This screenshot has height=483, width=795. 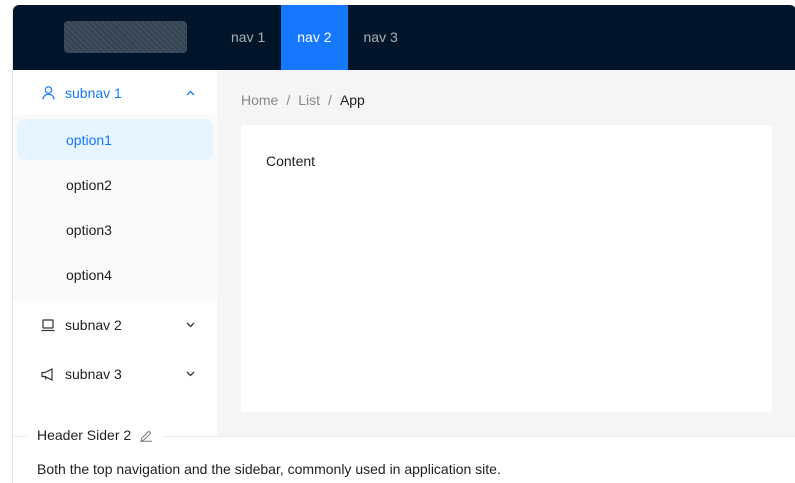 What do you see at coordinates (309, 100) in the screenshot?
I see `breadcrumb-list: List` at bounding box center [309, 100].